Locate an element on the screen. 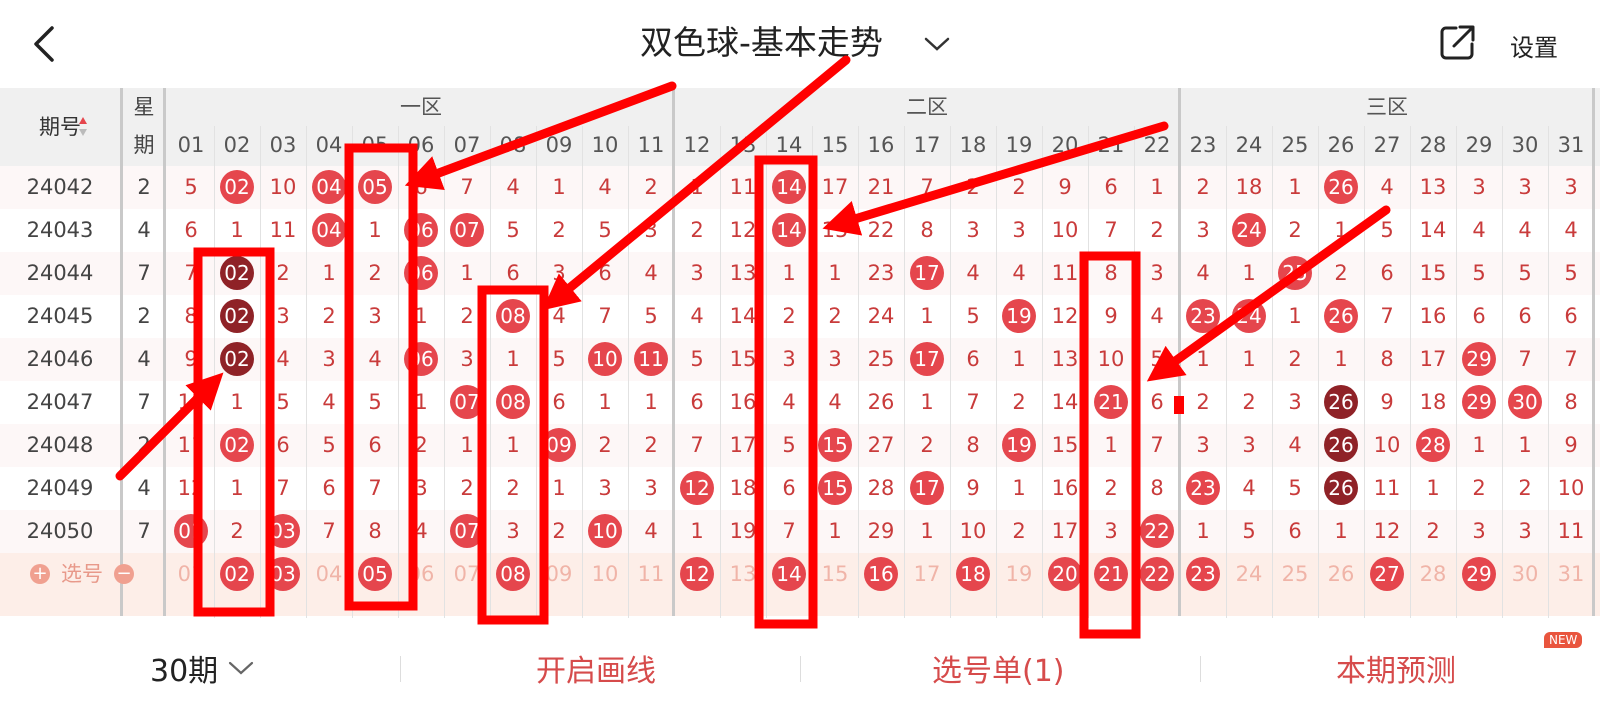 The height and width of the screenshot is (720, 1600). miss-count-cell: 25 is located at coordinates (881, 359).